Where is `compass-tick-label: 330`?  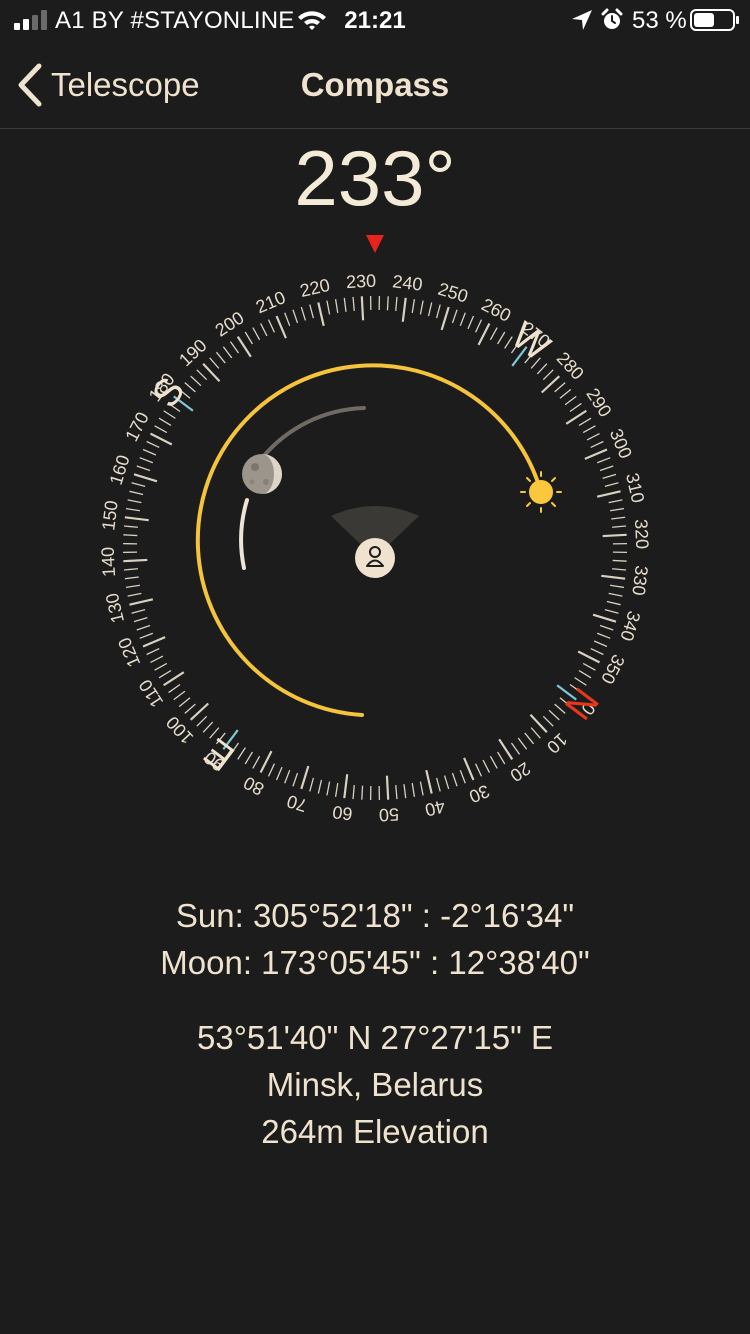 compass-tick-label: 330 is located at coordinates (640, 580).